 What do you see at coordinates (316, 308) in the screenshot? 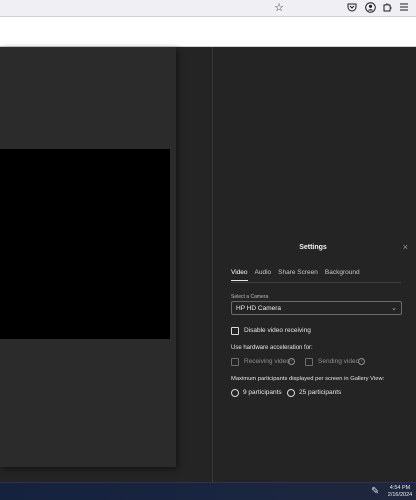
I see `camera-select: HP HD Camera ⌄` at bounding box center [316, 308].